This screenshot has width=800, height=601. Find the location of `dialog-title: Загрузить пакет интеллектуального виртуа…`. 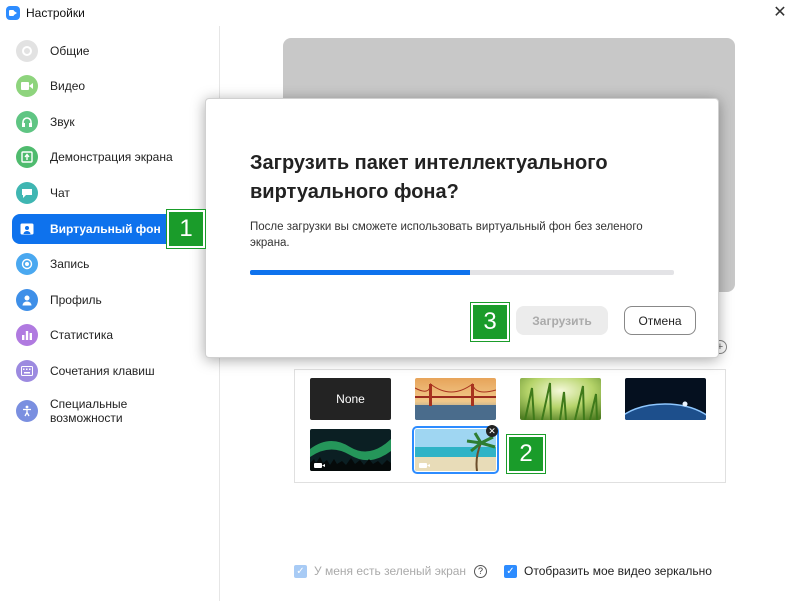

dialog-title: Загрузить пакет интеллектуального виртуа… is located at coordinates (429, 177).